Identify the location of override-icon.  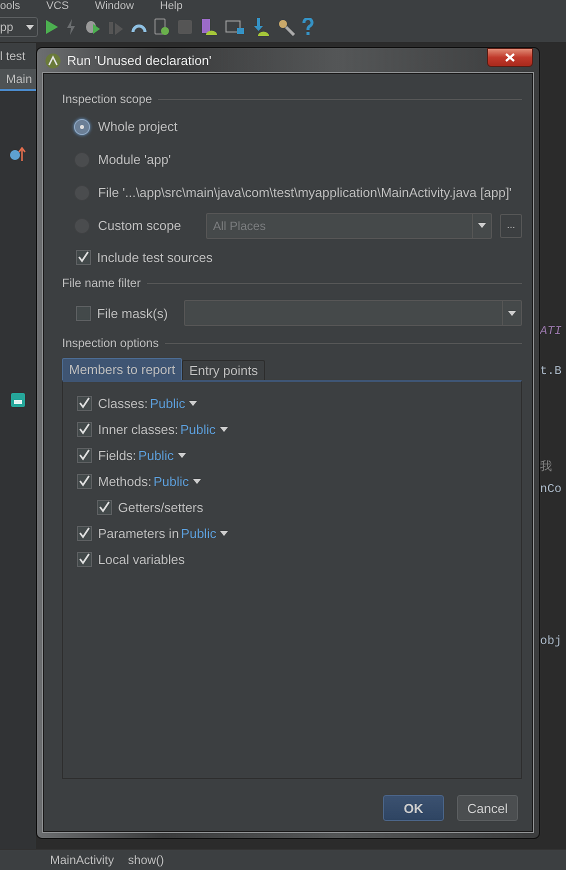
(18, 154).